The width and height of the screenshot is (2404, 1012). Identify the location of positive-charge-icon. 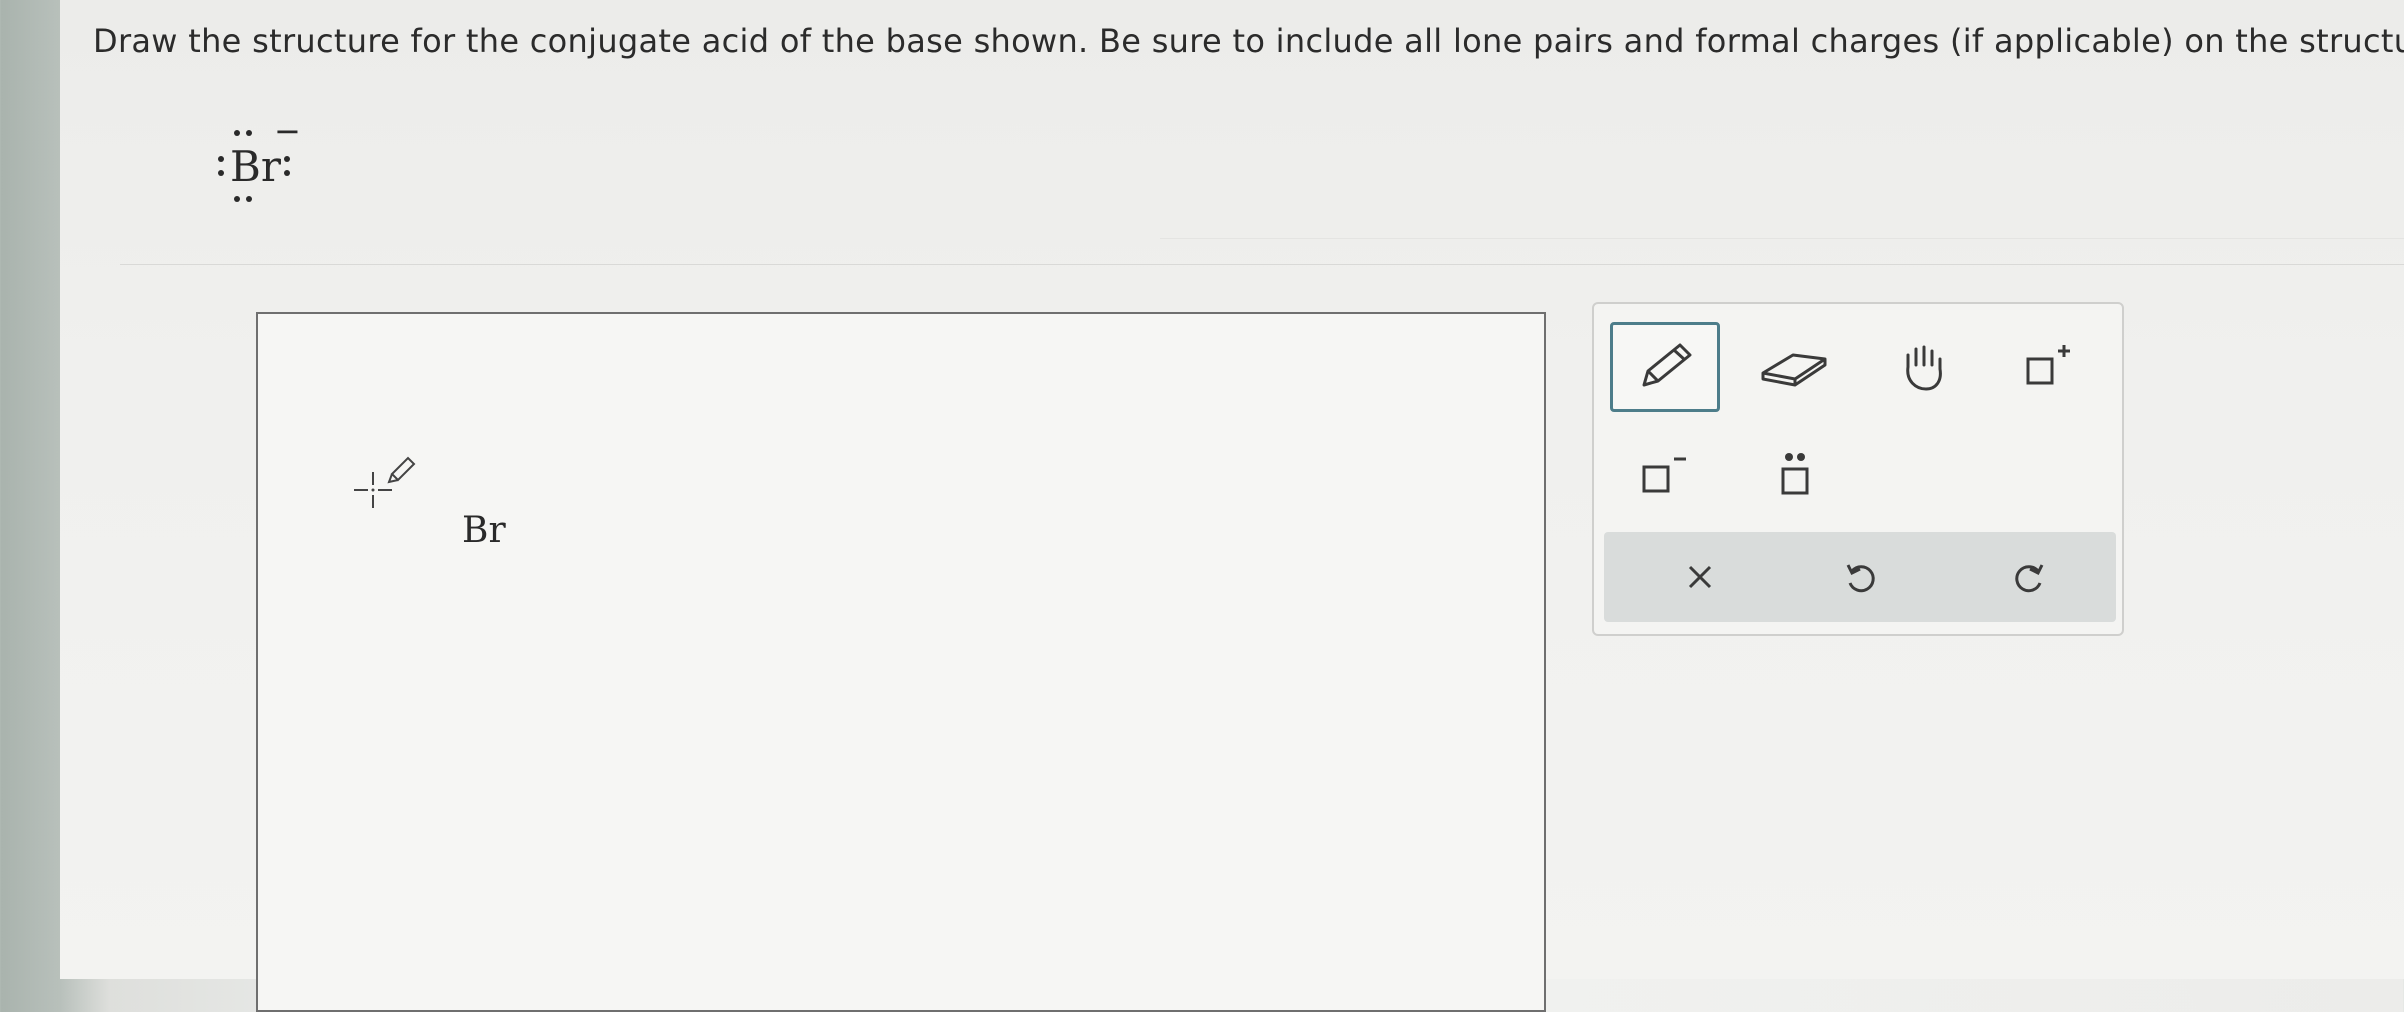
(2048, 365).